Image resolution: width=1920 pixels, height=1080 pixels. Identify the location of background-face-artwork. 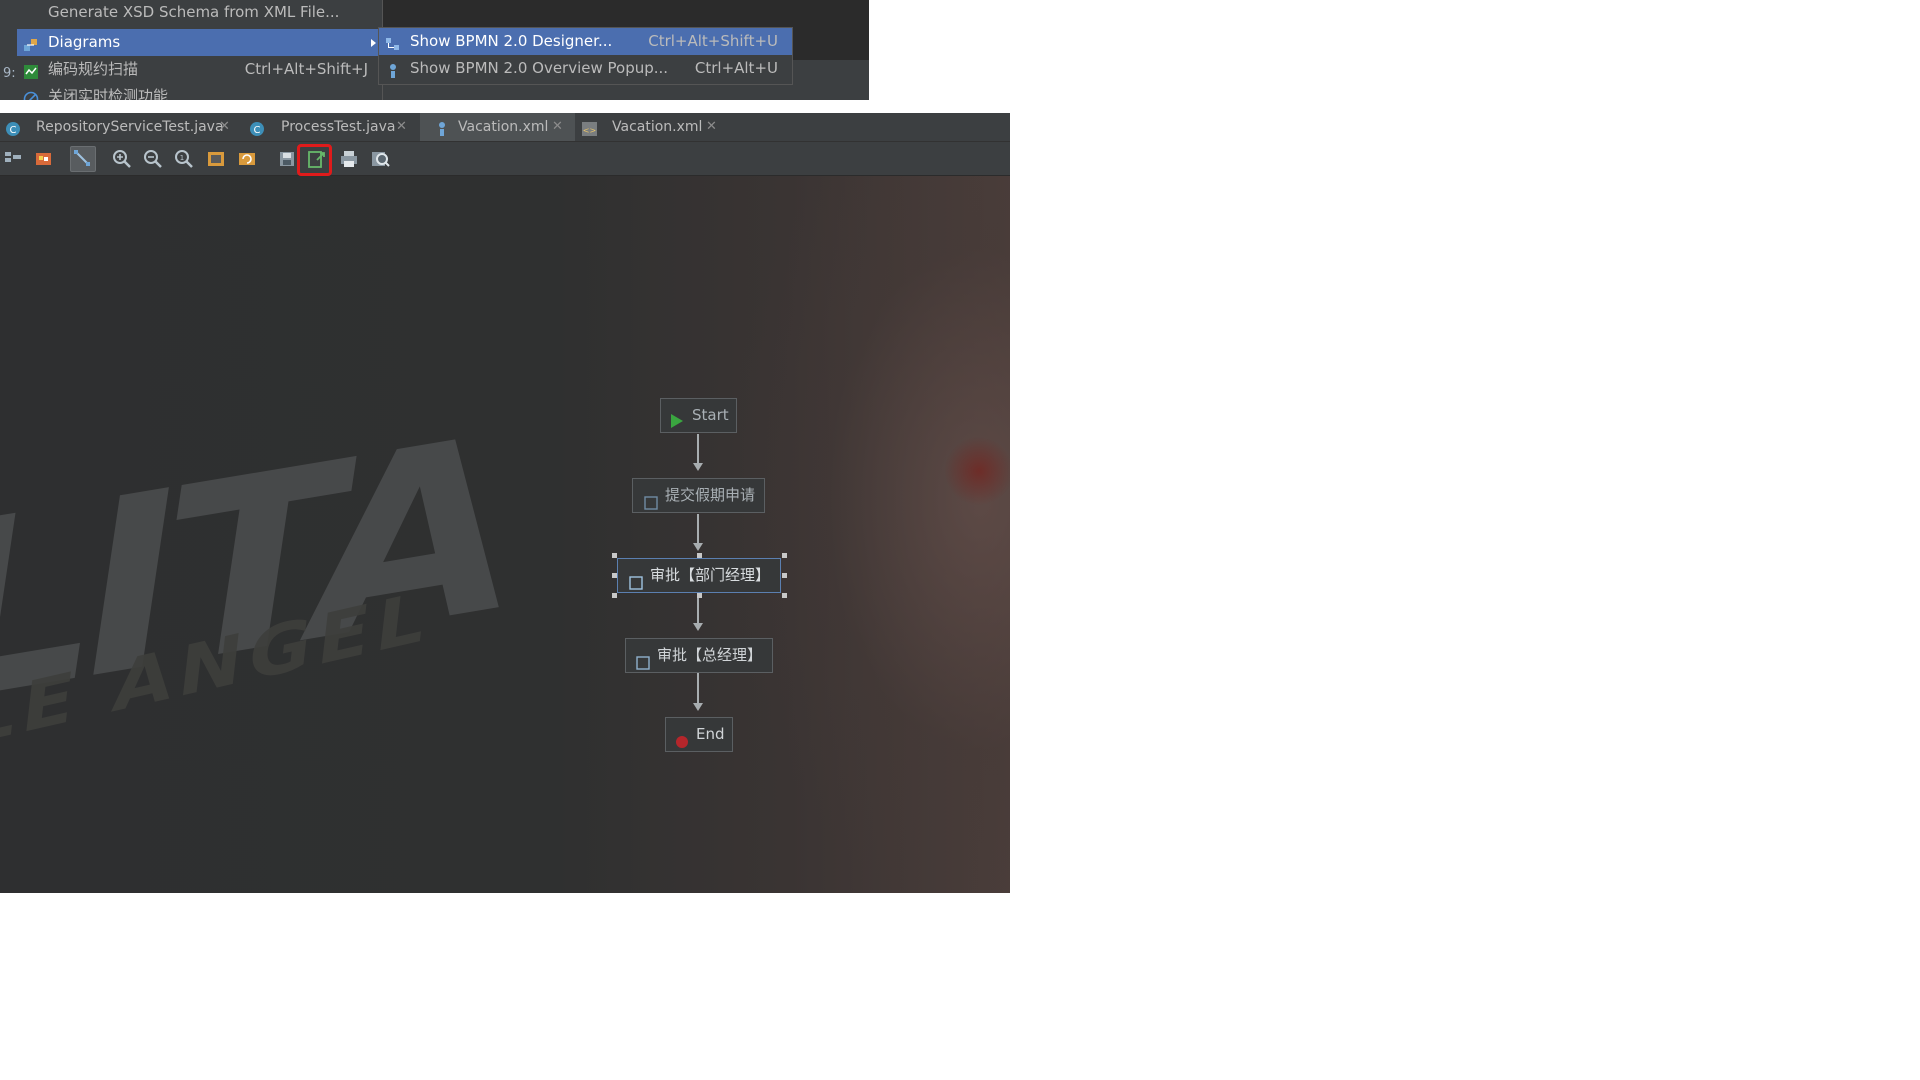
(875, 534).